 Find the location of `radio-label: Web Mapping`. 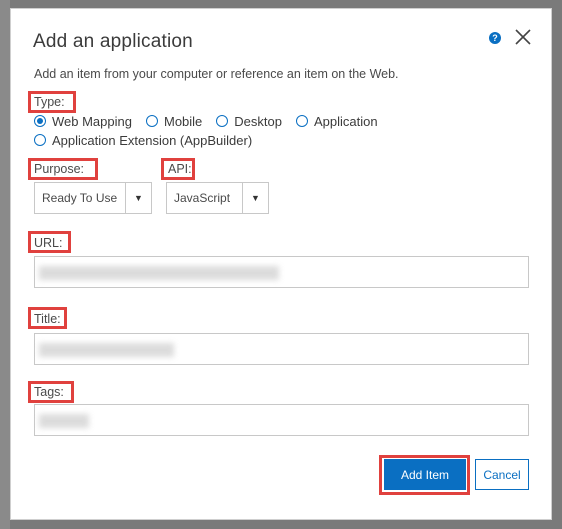

radio-label: Web Mapping is located at coordinates (92, 121).